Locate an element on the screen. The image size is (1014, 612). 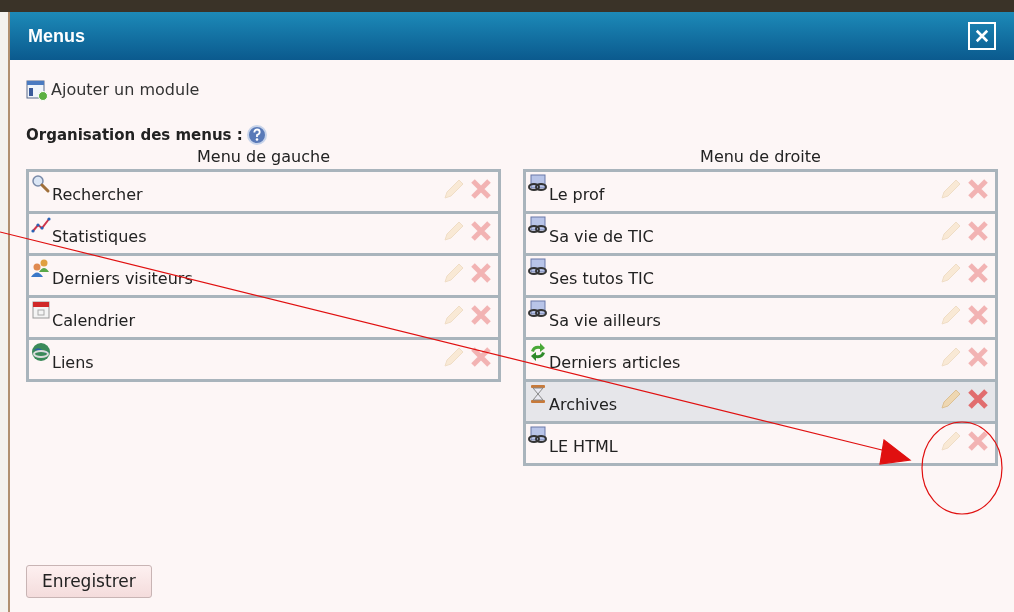
menu-item: LE HTML is located at coordinates (760, 443).